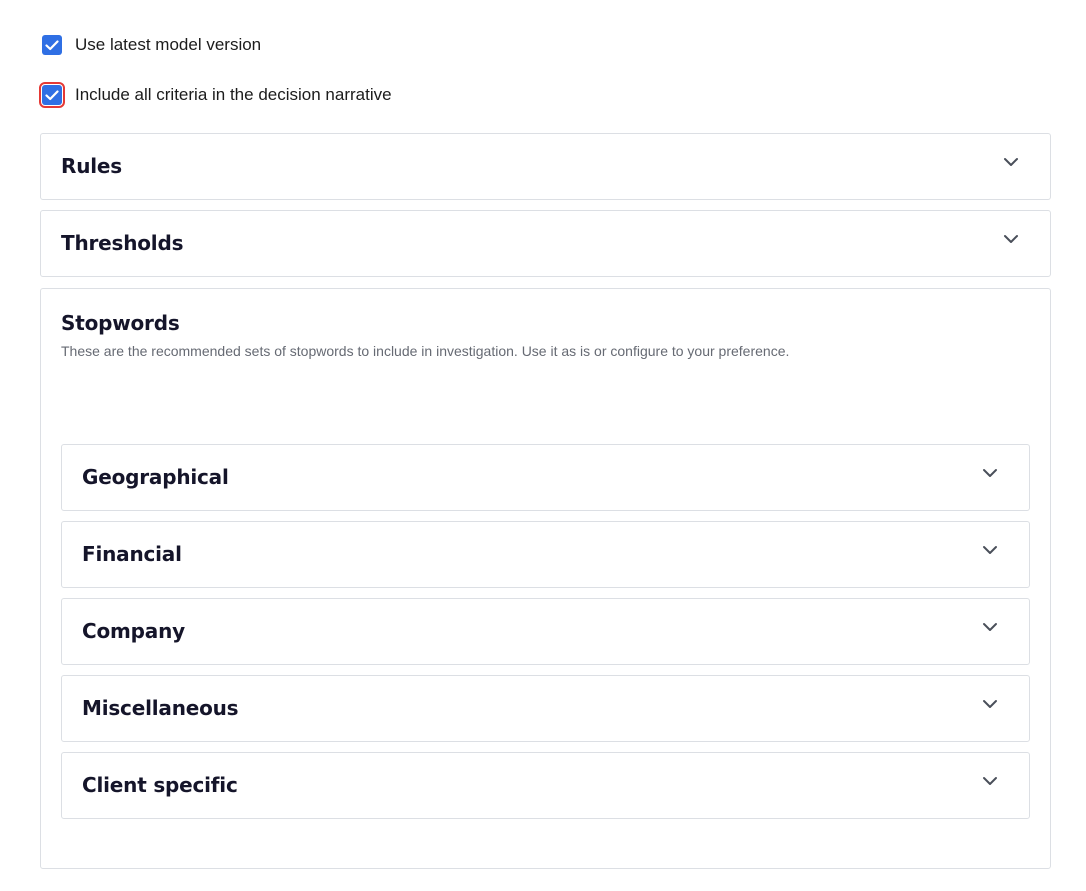 The image size is (1086, 891). What do you see at coordinates (155, 477) in the screenshot?
I see `geographical-title: Geographical` at bounding box center [155, 477].